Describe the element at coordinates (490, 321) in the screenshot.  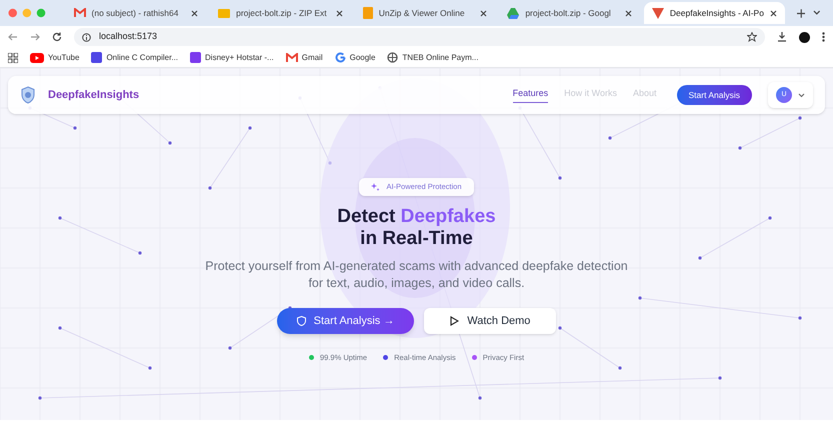
I see `watch-demo-button: Watch Demo` at that location.